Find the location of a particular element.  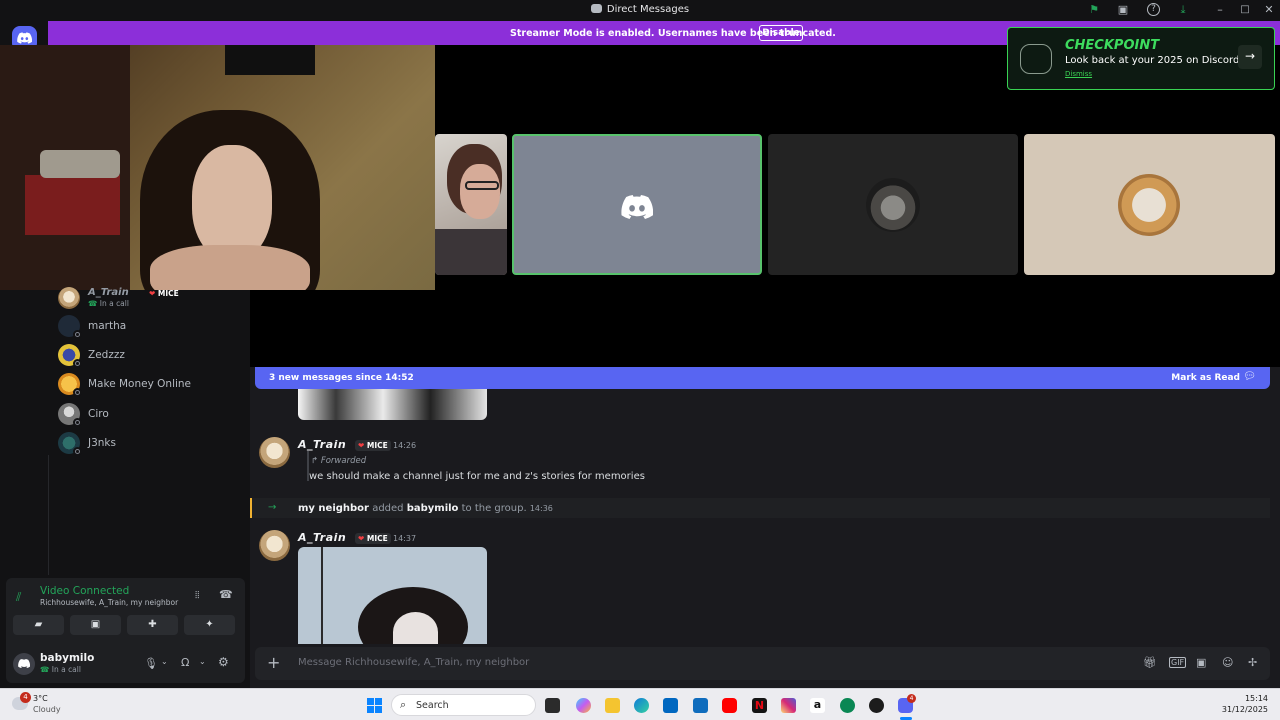

sidebar-divider is located at coordinates (48, 515).